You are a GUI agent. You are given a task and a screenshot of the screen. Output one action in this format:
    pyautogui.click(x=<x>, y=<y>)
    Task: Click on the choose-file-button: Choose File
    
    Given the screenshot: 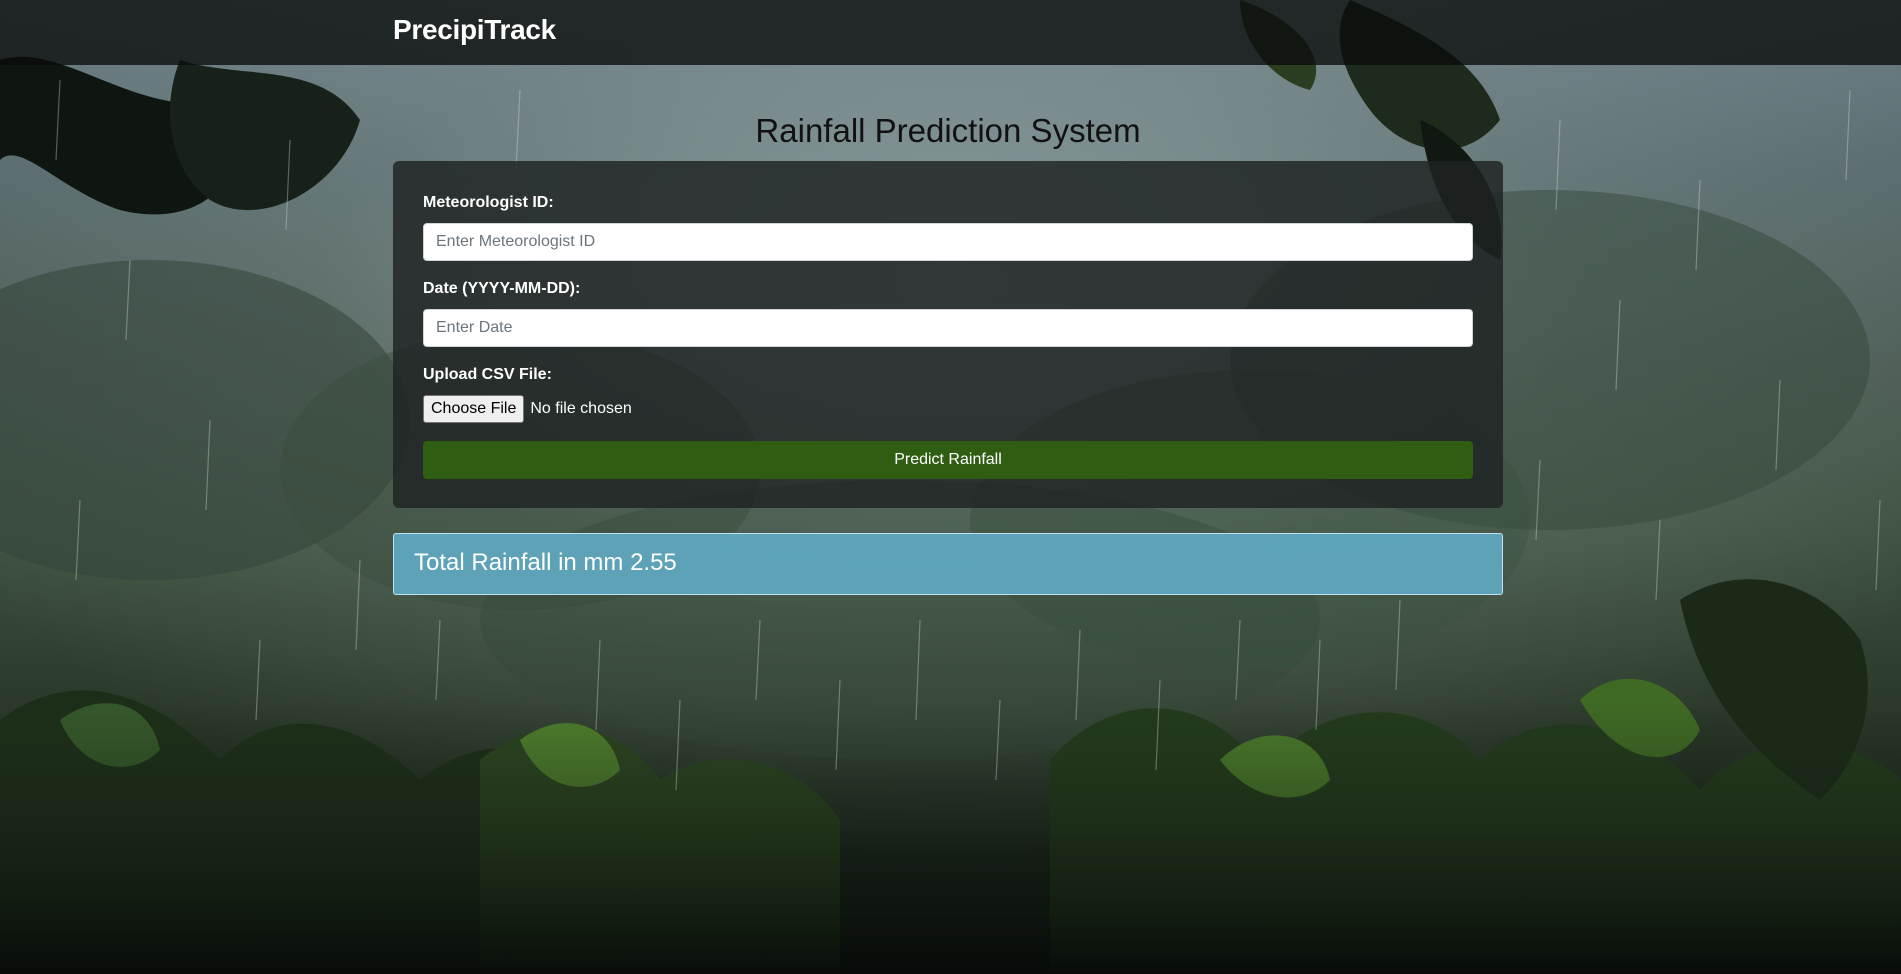 What is the action you would take?
    pyautogui.click(x=474, y=409)
    